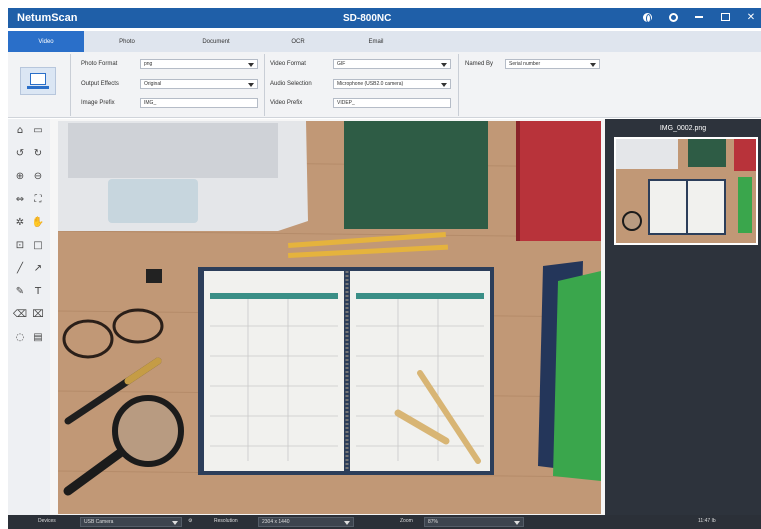  What do you see at coordinates (47, 18) in the screenshot?
I see `app-title: NetumScan` at bounding box center [47, 18].